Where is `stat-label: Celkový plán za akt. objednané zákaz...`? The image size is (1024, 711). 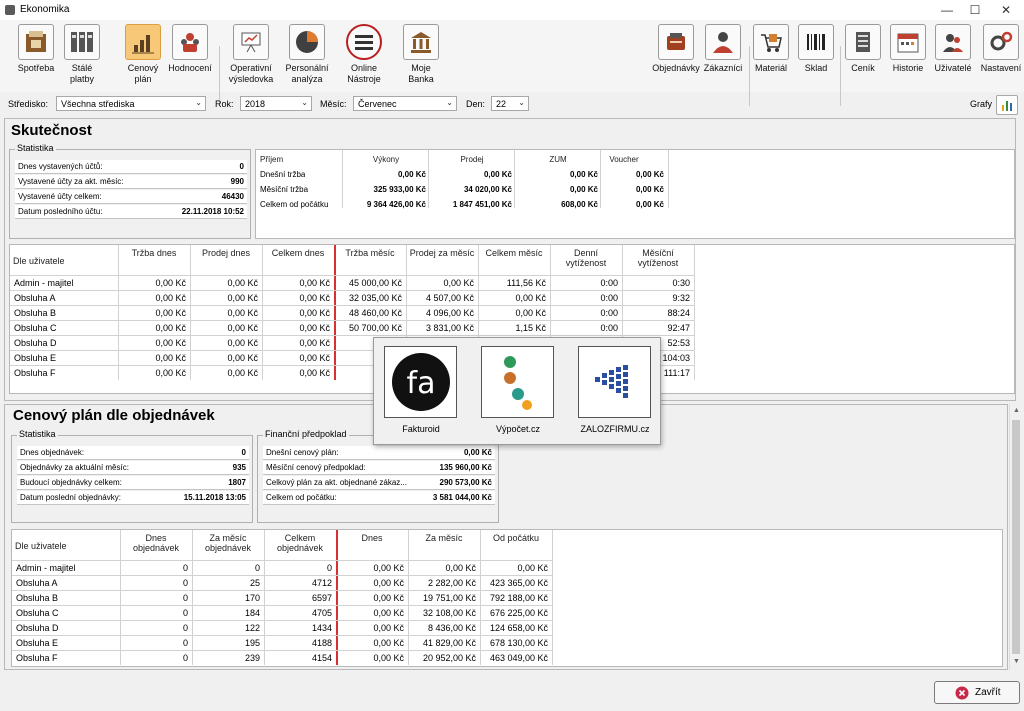 stat-label: Celkový plán za akt. objednané zákaz... is located at coordinates (336, 482).